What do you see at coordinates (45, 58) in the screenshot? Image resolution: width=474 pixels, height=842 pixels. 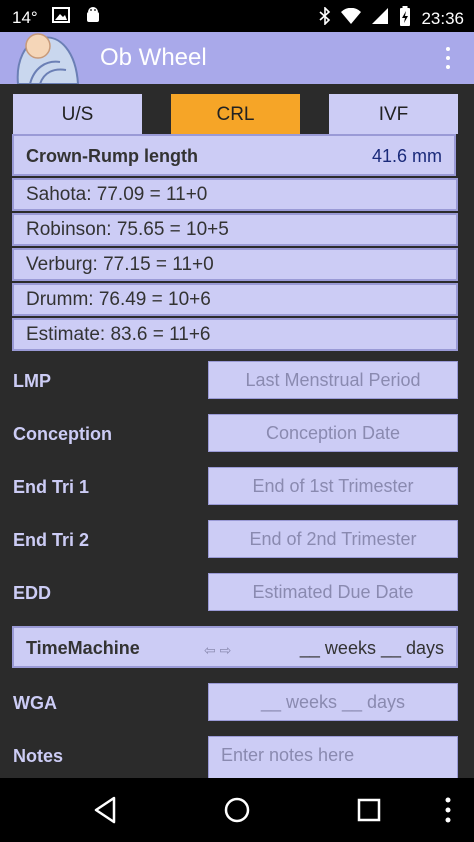 I see `baby-logo-icon` at bounding box center [45, 58].